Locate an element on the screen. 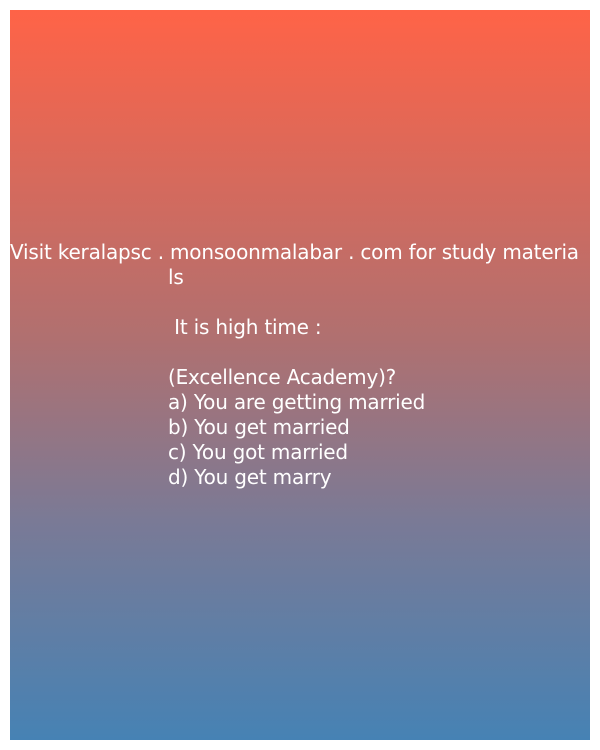  website-line-2: ls is located at coordinates (176, 277).